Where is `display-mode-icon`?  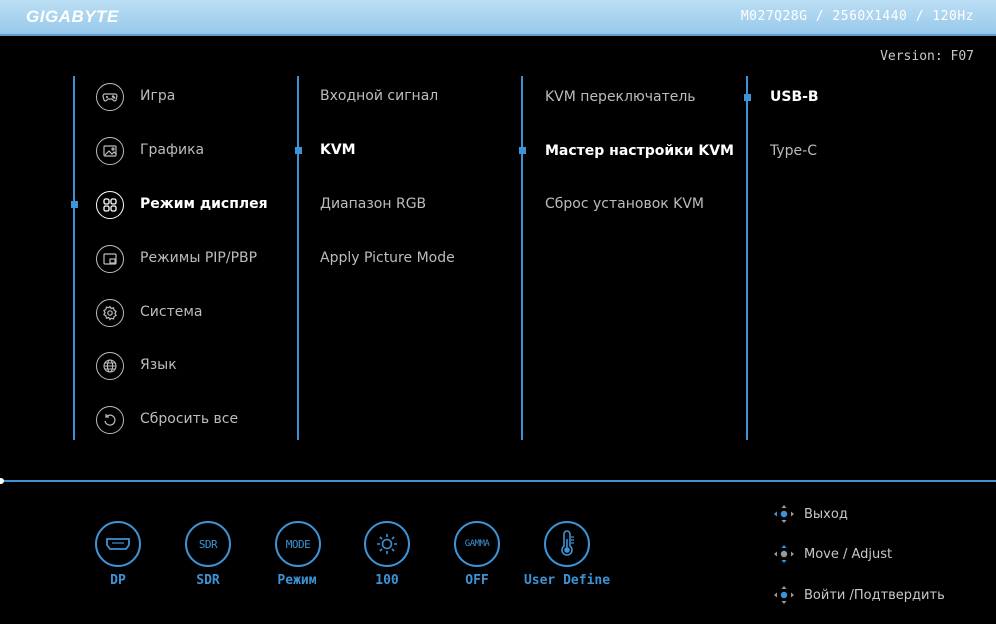 display-mode-icon is located at coordinates (110, 205).